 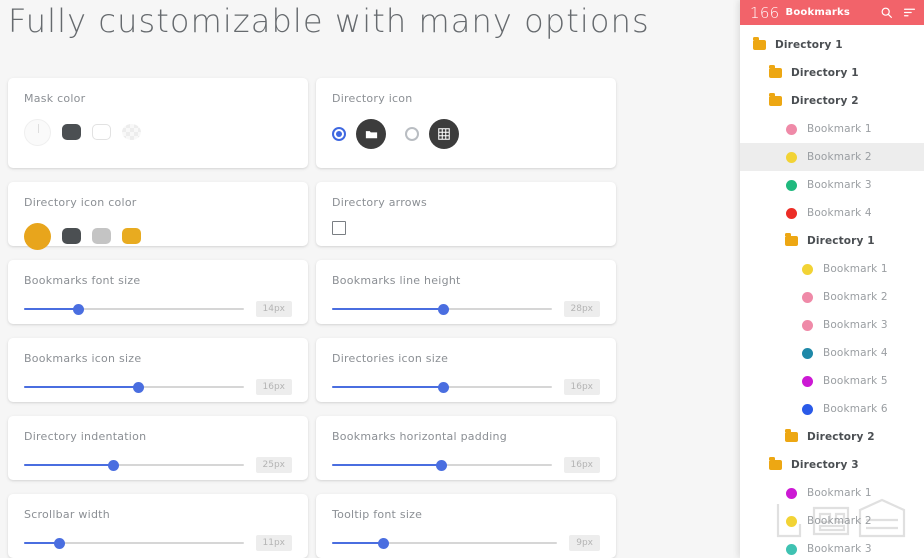 I want to click on search-icon, so click(x=886, y=12).